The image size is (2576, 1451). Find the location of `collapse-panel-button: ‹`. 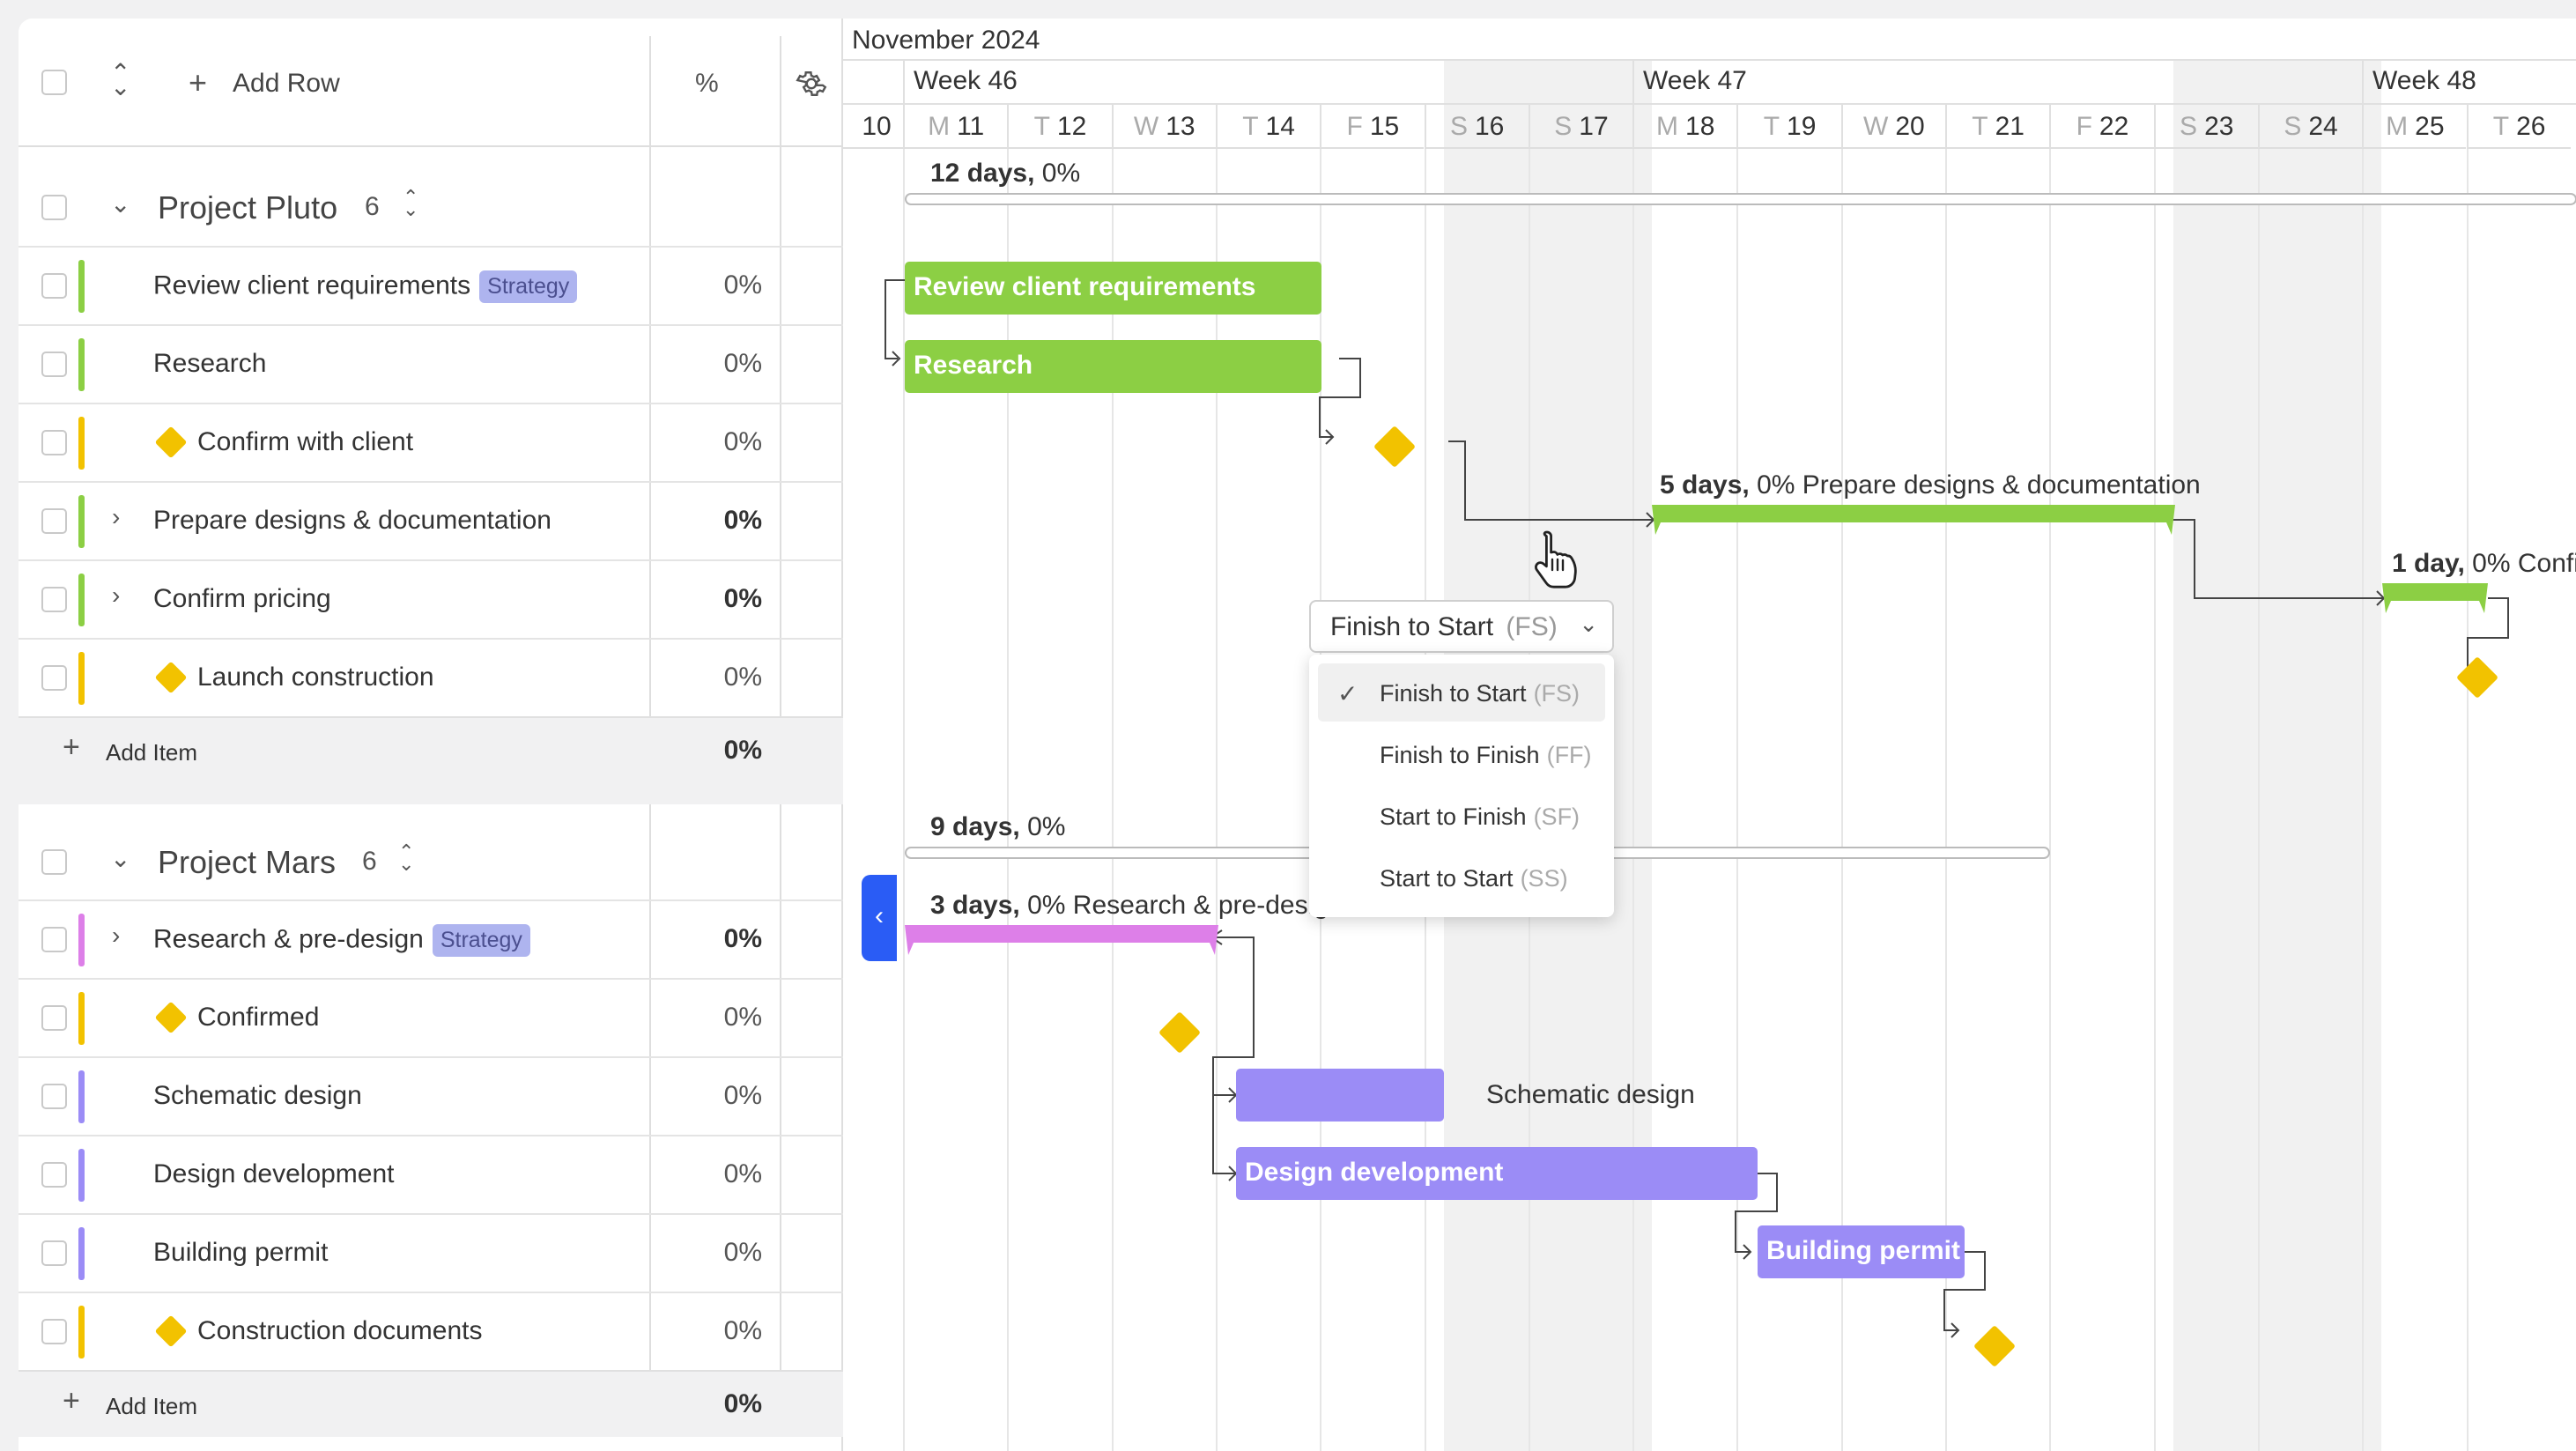

collapse-panel-button: ‹ is located at coordinates (879, 918).